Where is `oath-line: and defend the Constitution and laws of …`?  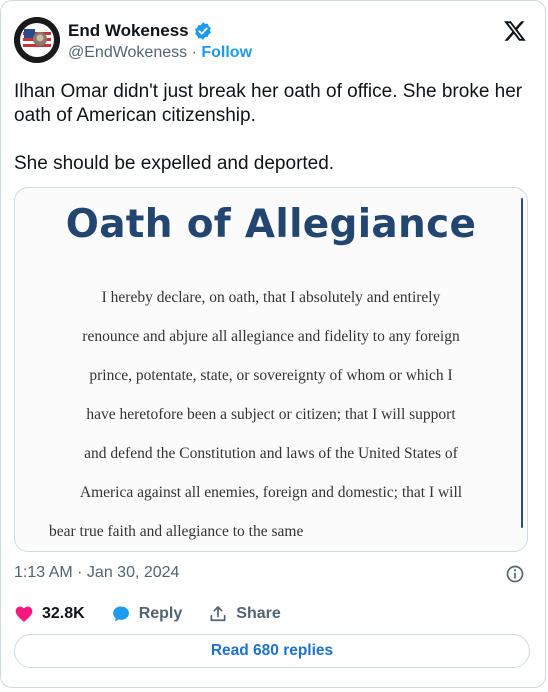 oath-line: and defend the Constitution and laws of … is located at coordinates (271, 453).